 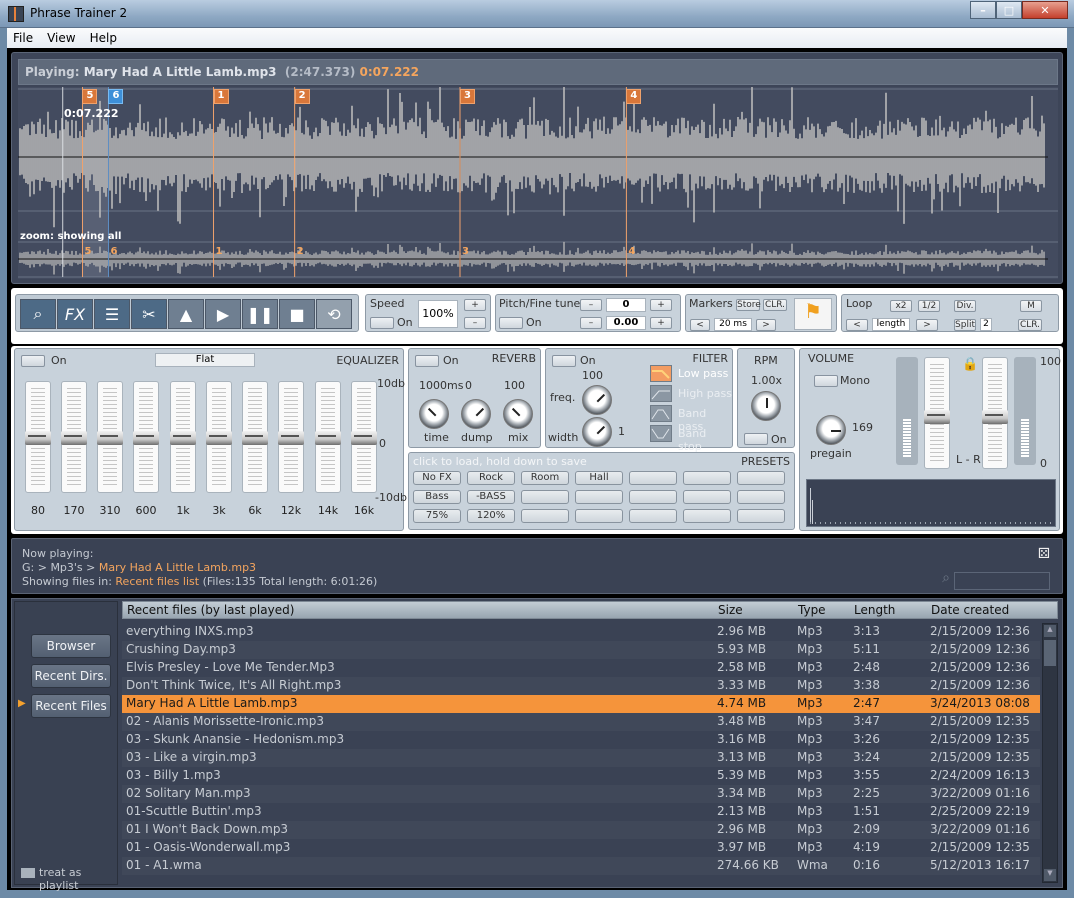 I want to click on pregain-knob, so click(x=831, y=430).